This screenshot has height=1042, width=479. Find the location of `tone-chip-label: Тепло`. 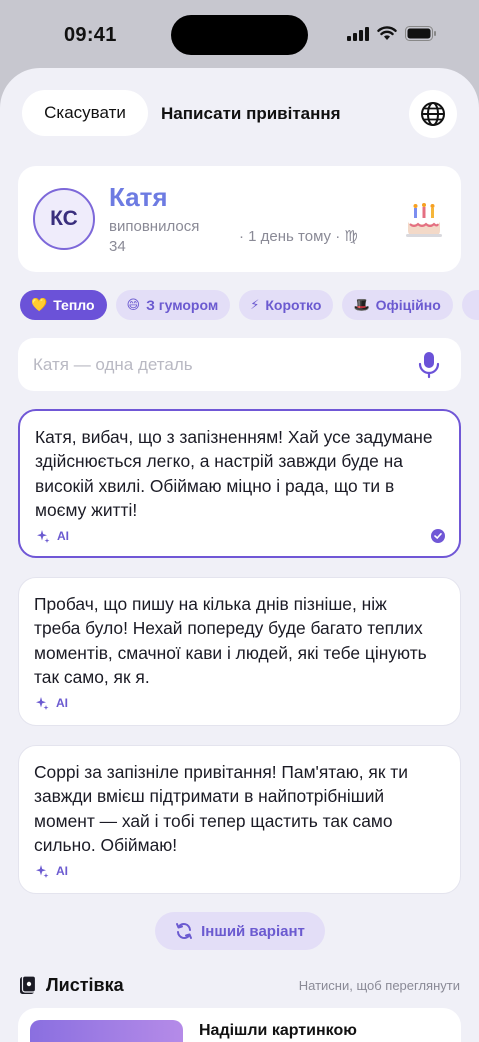

tone-chip-label: Тепло is located at coordinates (74, 305).